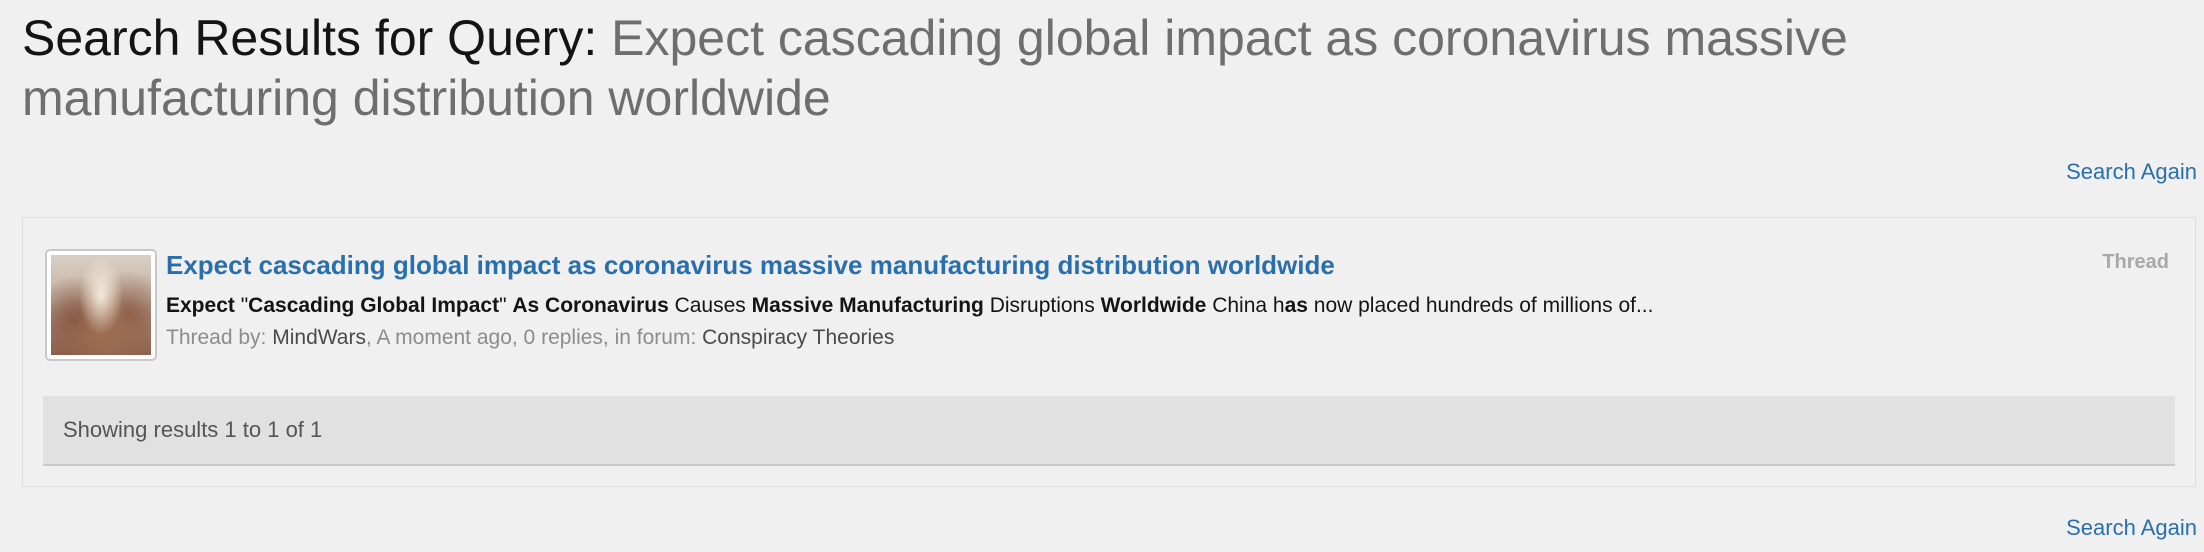 The image size is (2204, 552). What do you see at coordinates (310, 38) in the screenshot?
I see `title-prefix: Search Results for Query:` at bounding box center [310, 38].